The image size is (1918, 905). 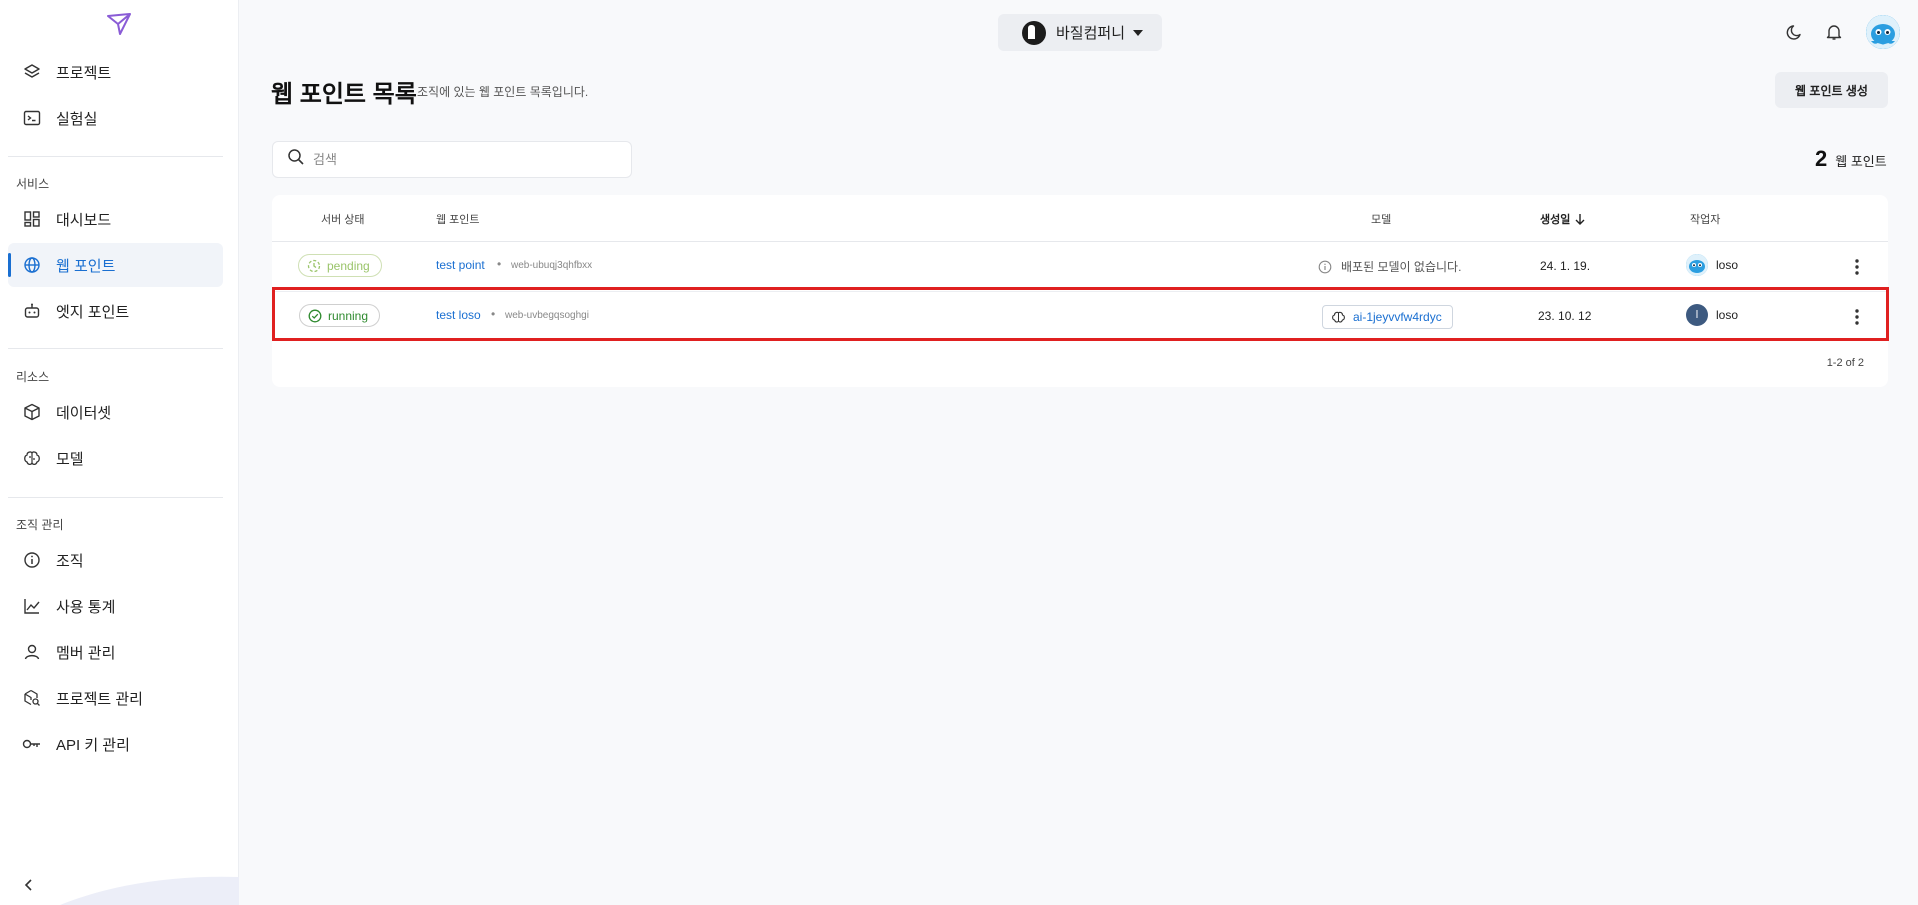 I want to click on sidebar-item-lab: 실험실, so click(x=115, y=118).